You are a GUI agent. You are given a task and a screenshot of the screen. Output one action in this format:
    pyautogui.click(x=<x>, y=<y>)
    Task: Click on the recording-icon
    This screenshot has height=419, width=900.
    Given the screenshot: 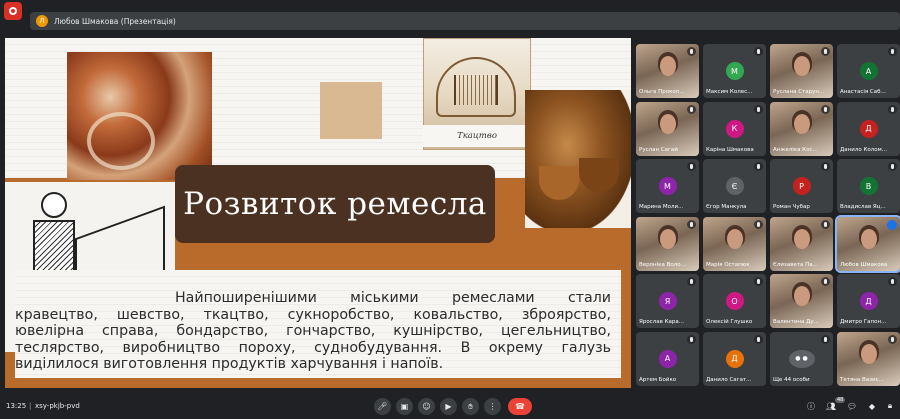 What is the action you would take?
    pyautogui.click(x=13, y=11)
    